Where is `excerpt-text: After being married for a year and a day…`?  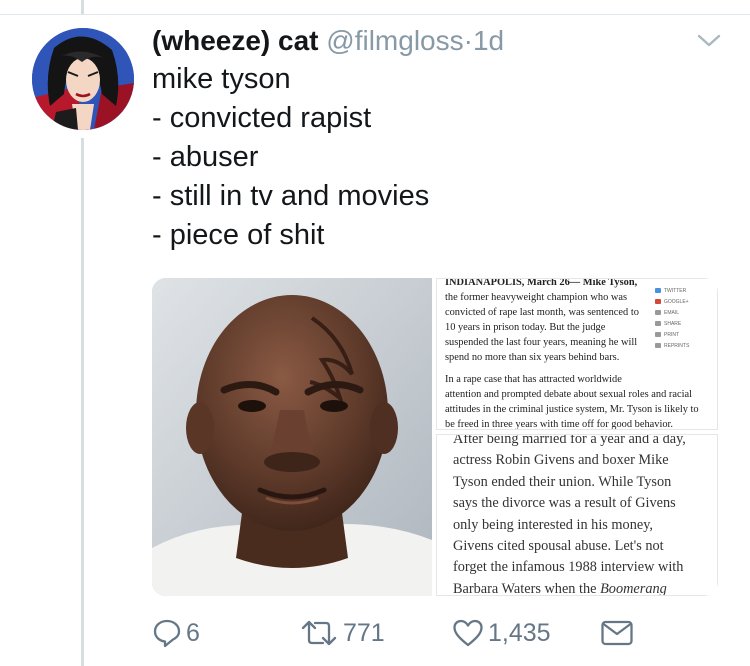
excerpt-text: After being married for a year and a day… is located at coordinates (582, 515).